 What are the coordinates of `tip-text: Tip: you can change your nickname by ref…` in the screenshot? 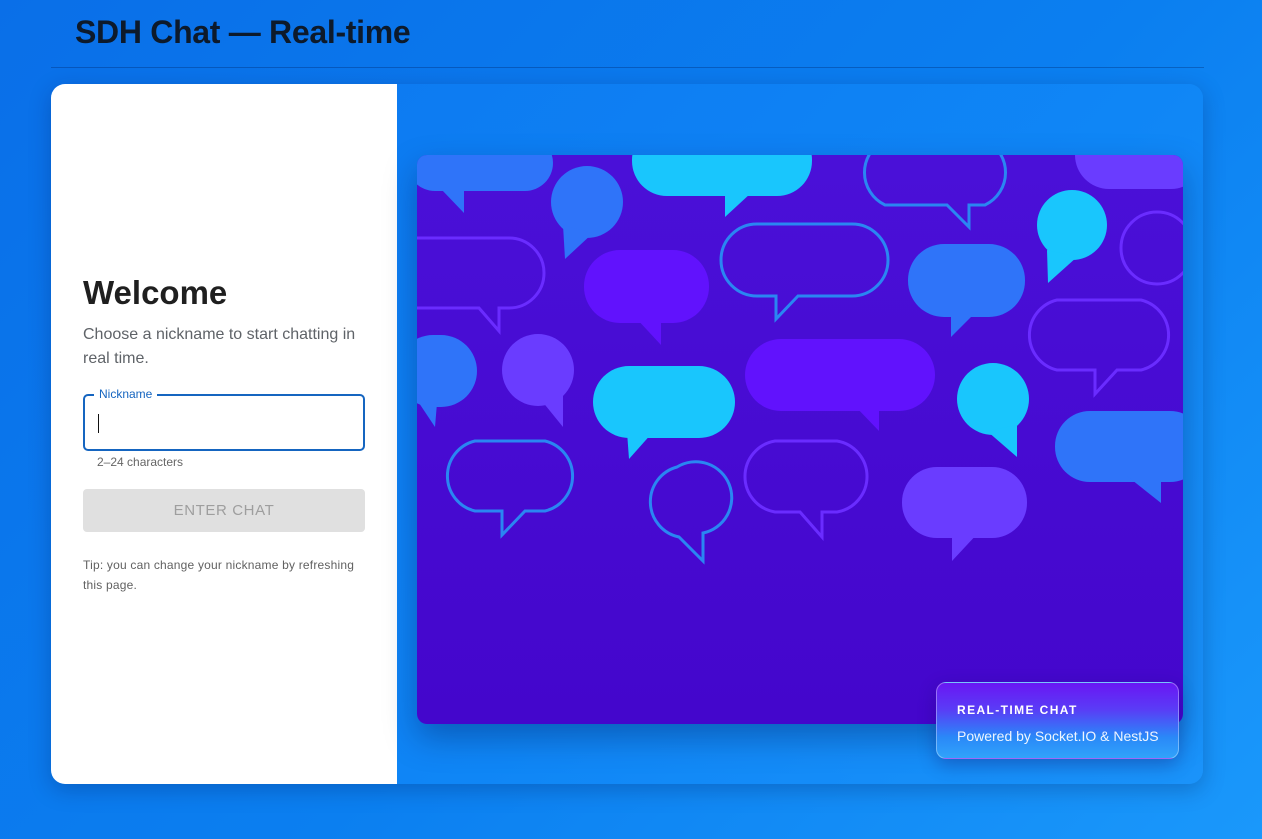 It's located at (219, 575).